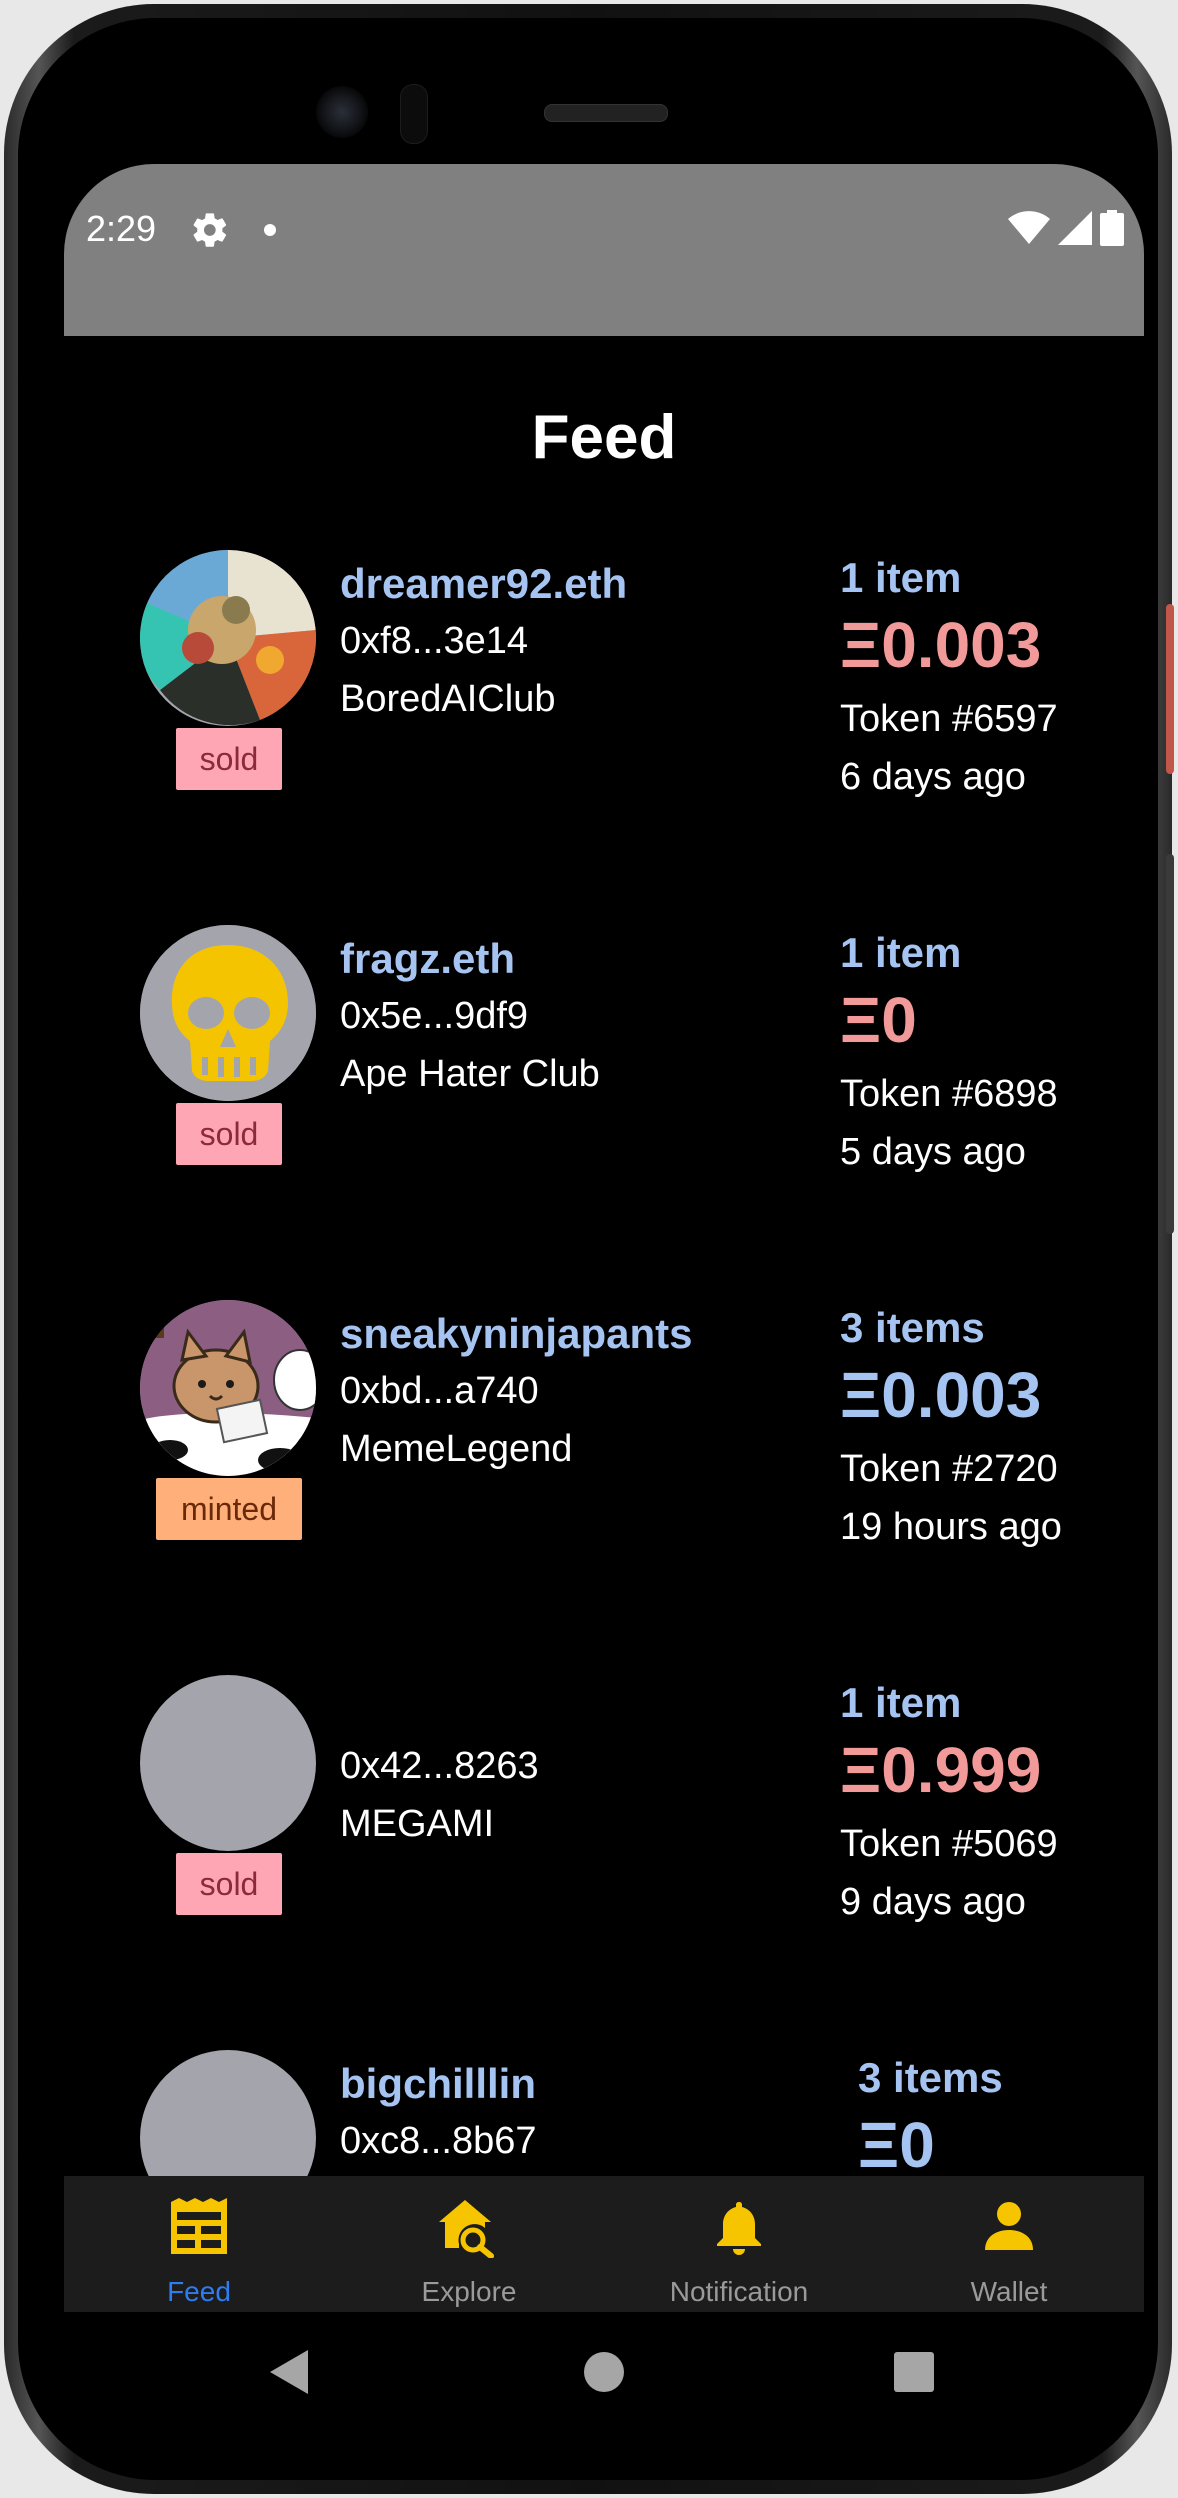  Describe the element at coordinates (228, 1388) in the screenshot. I see `cat-avatar` at that location.